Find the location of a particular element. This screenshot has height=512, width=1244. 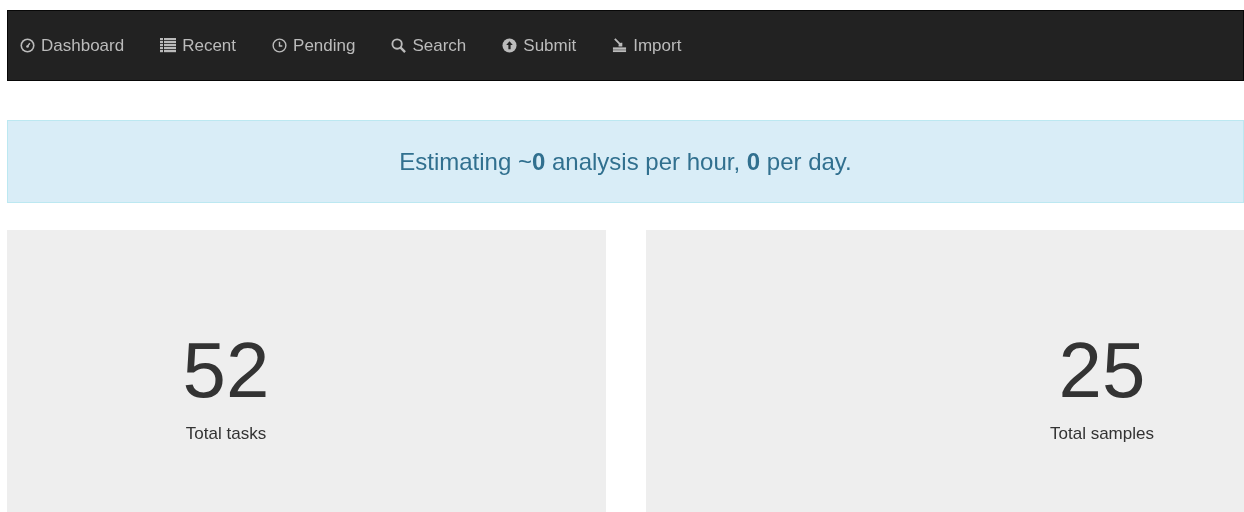

list-icon is located at coordinates (168, 45).